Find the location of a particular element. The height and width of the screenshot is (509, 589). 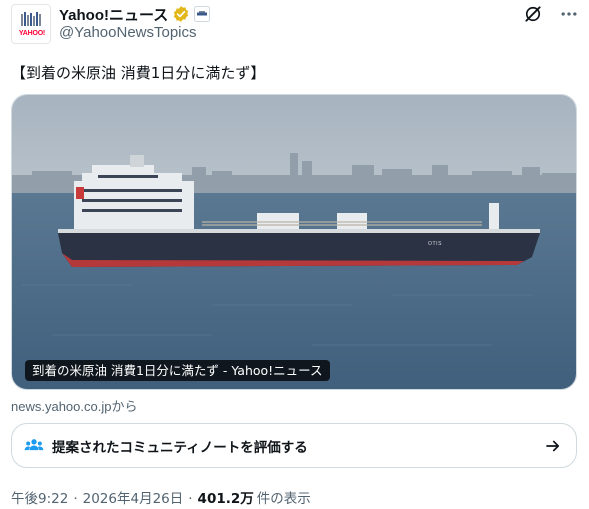

view-count: 401.2万 is located at coordinates (226, 497).